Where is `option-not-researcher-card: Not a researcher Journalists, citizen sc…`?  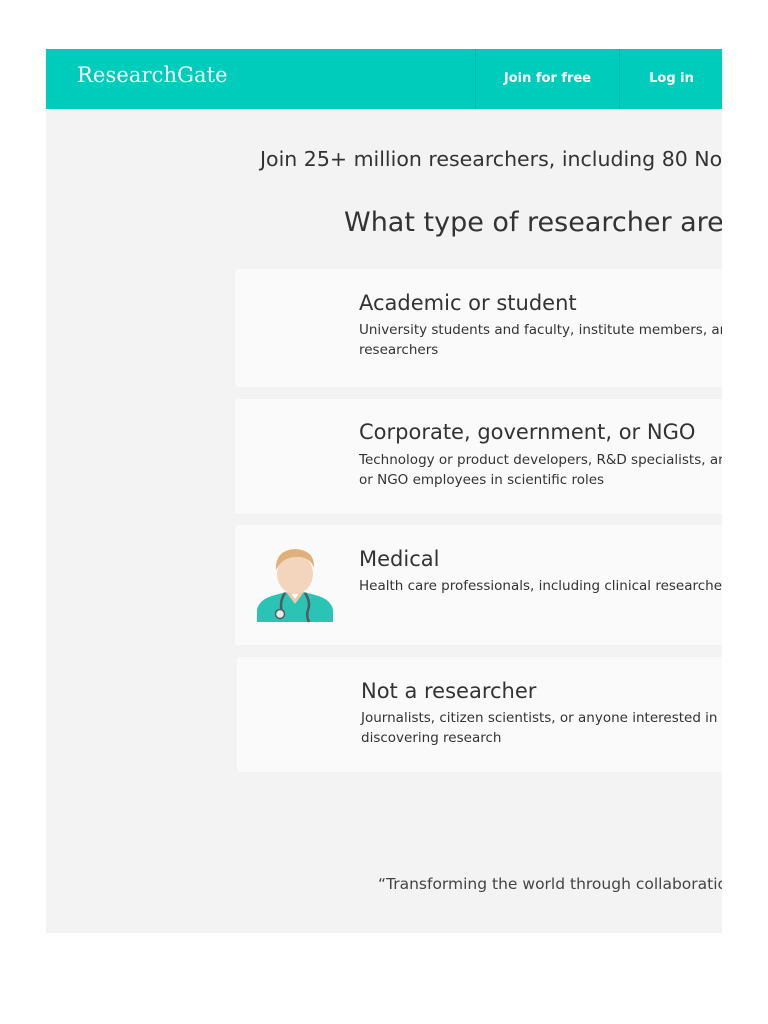
option-not-researcher-card: Not a researcher Journalists, citizen sc… is located at coordinates (479, 714).